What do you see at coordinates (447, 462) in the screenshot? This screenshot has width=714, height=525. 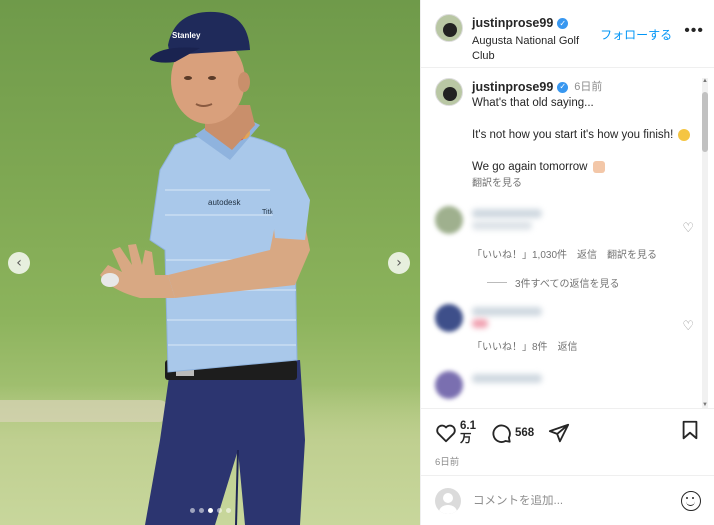 I see `post-timestamp: 6日前` at bounding box center [447, 462].